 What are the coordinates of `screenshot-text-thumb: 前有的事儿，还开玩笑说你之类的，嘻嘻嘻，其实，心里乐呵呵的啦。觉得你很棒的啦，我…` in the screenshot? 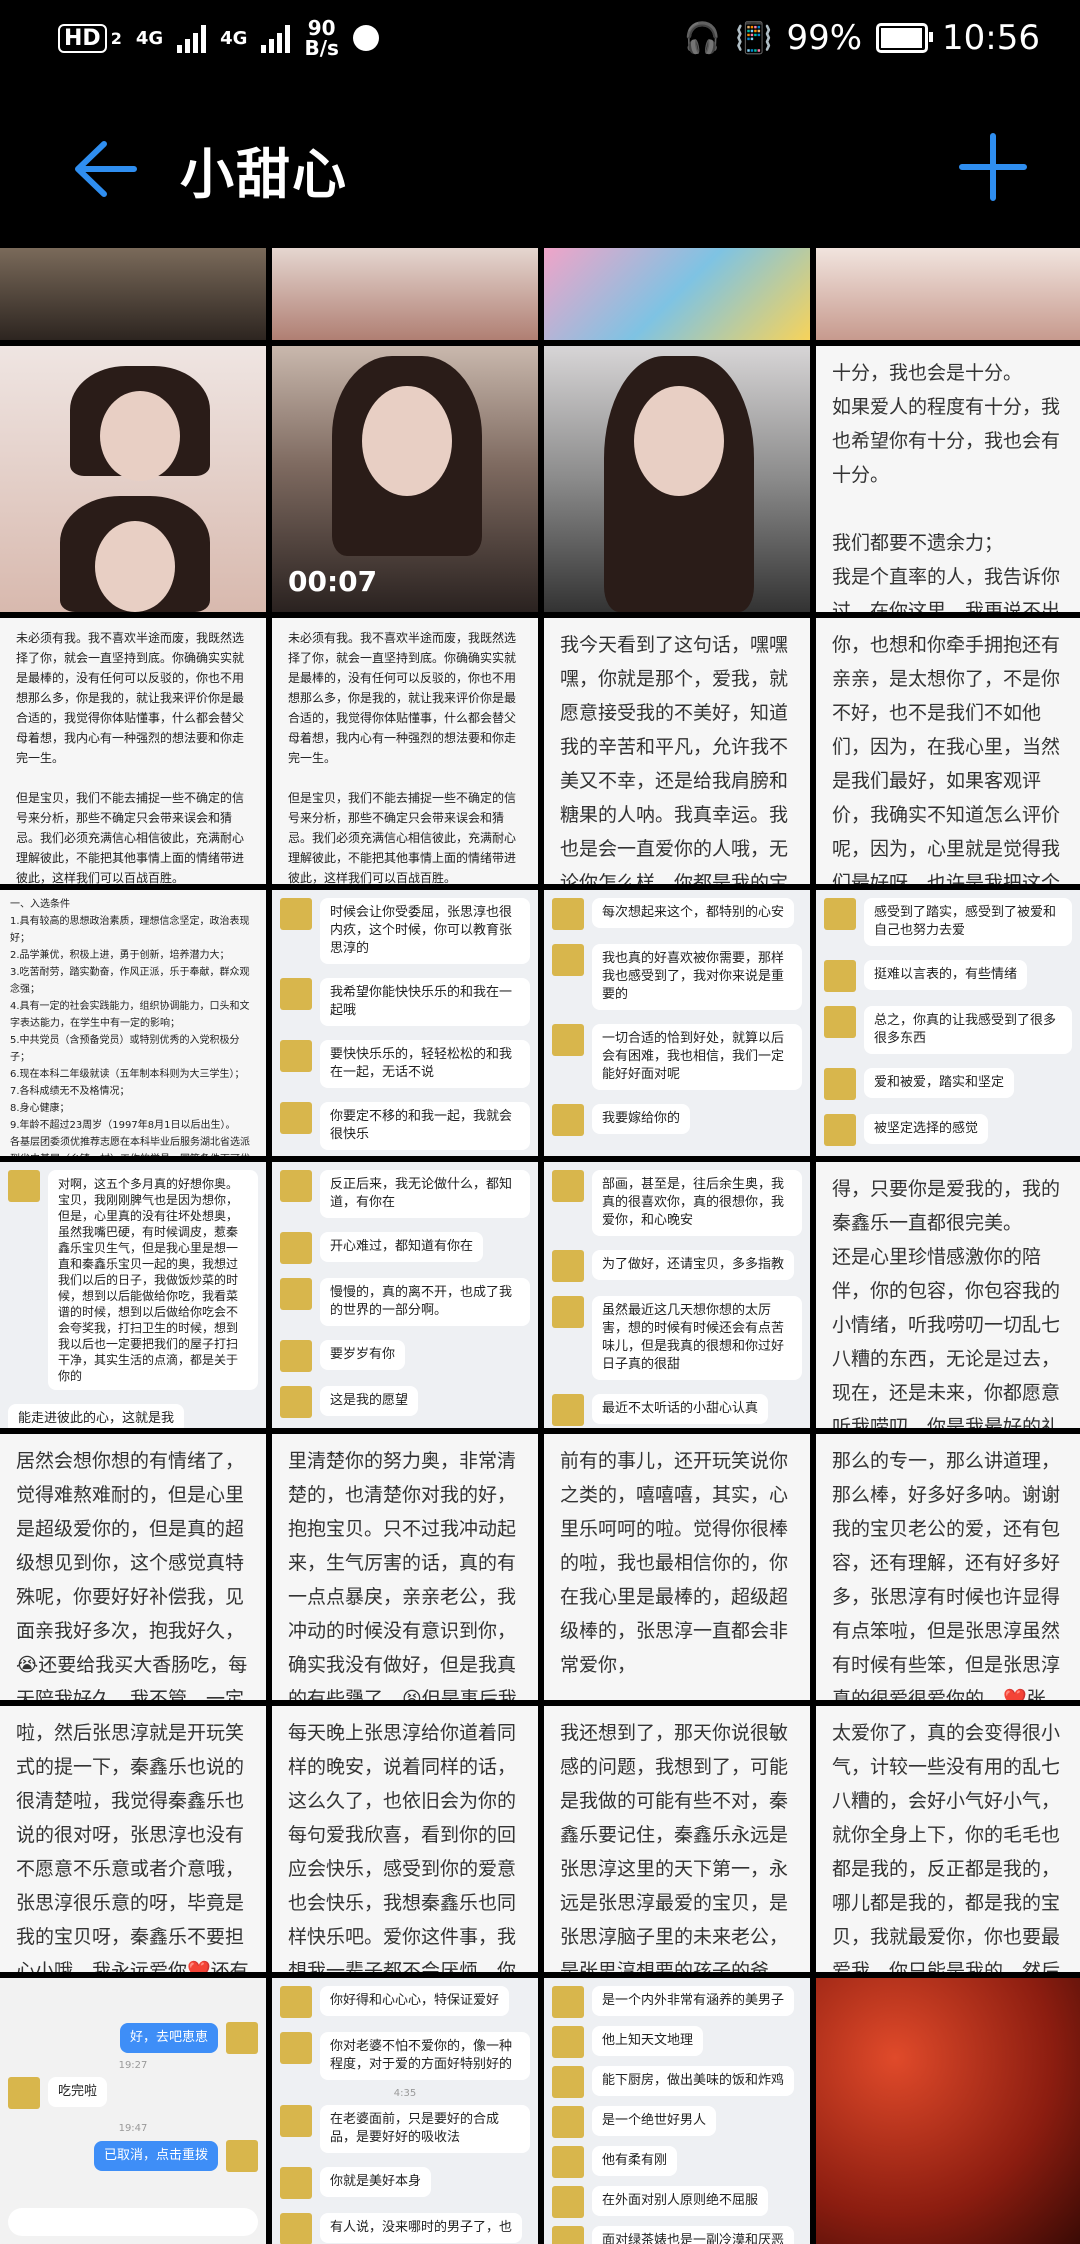 It's located at (677, 1567).